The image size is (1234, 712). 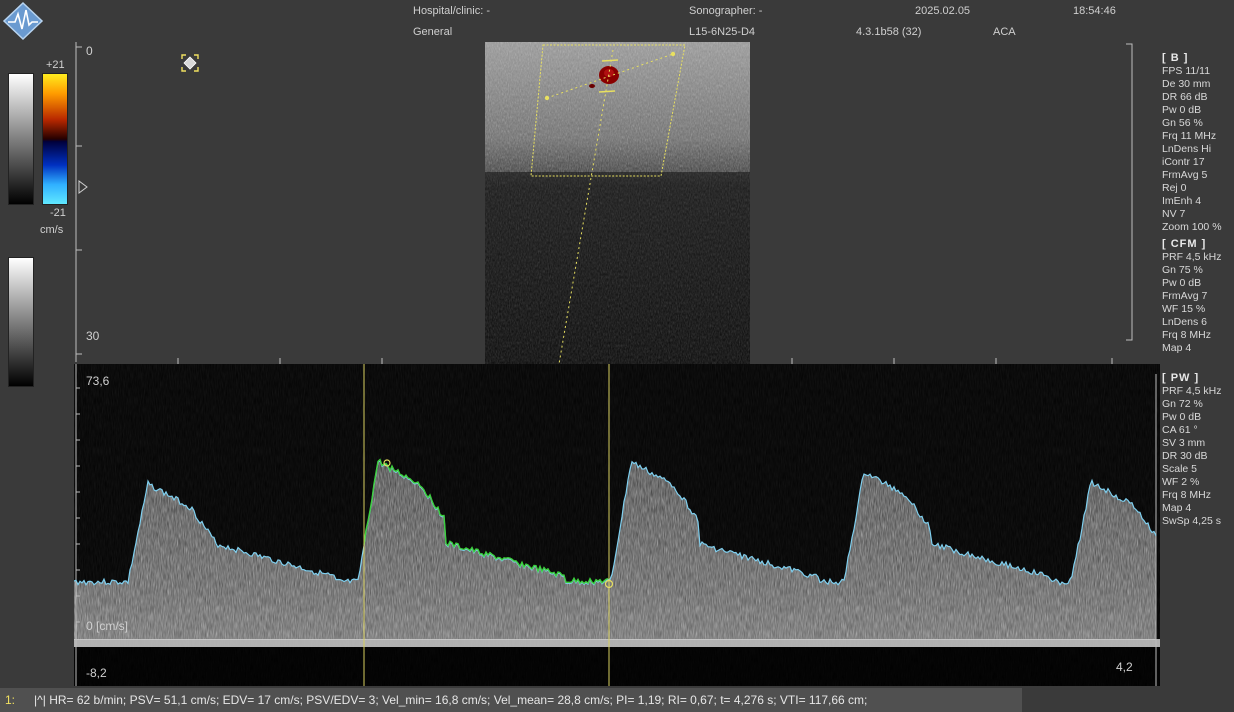 What do you see at coordinates (21, 322) in the screenshot?
I see `pw-gray-scale-bar` at bounding box center [21, 322].